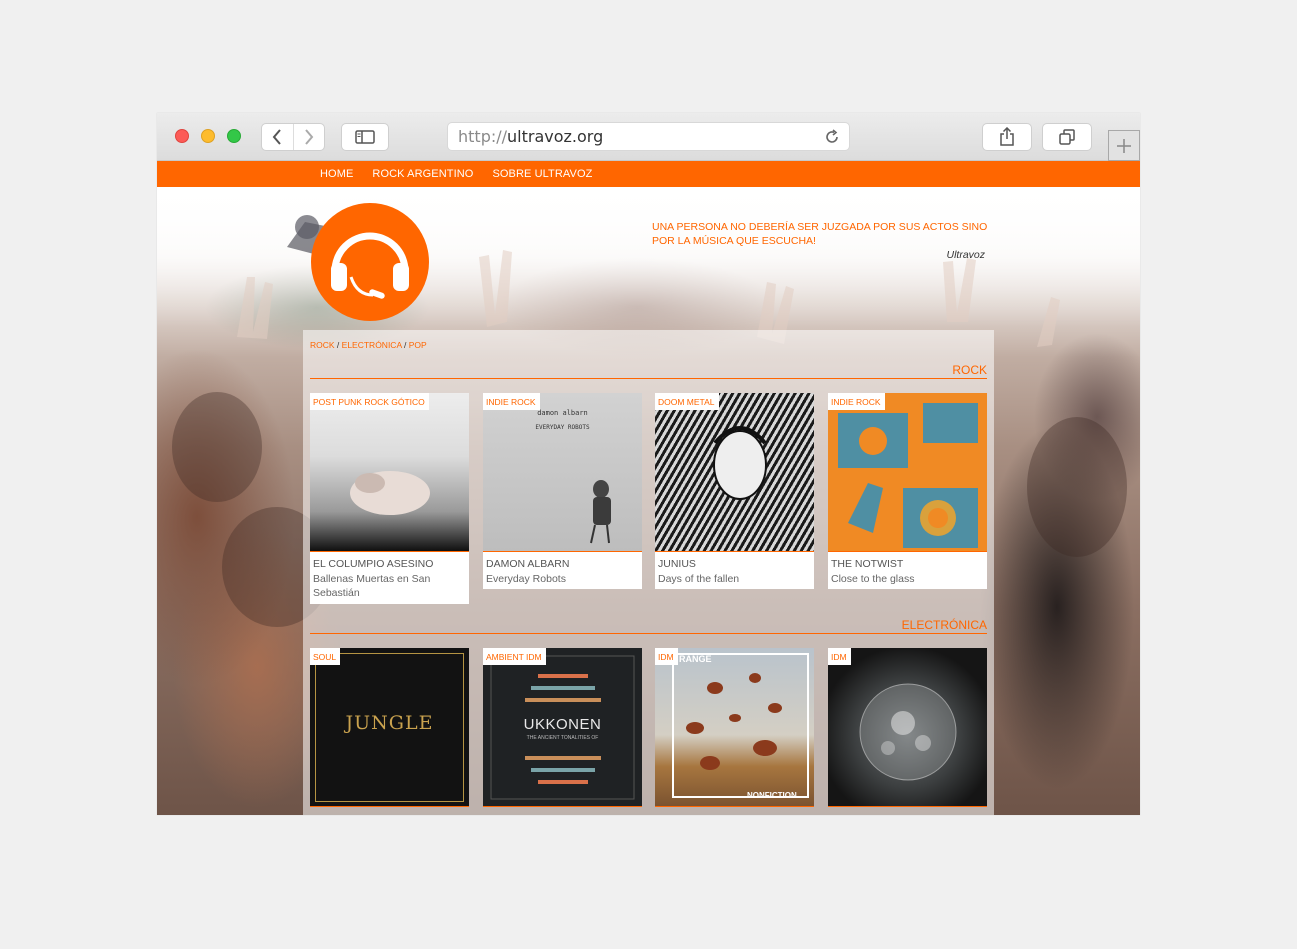  Describe the element at coordinates (867, 564) in the screenshot. I see `album-artist: THE NOTWIST` at that location.